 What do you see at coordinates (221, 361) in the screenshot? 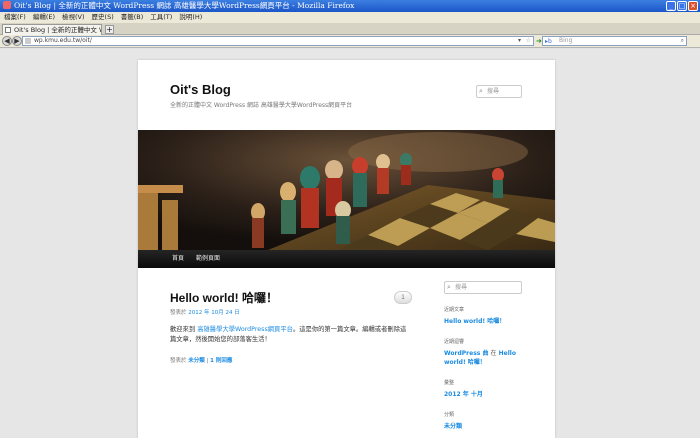
I see `comments-link: 1 則回應` at bounding box center [221, 361].